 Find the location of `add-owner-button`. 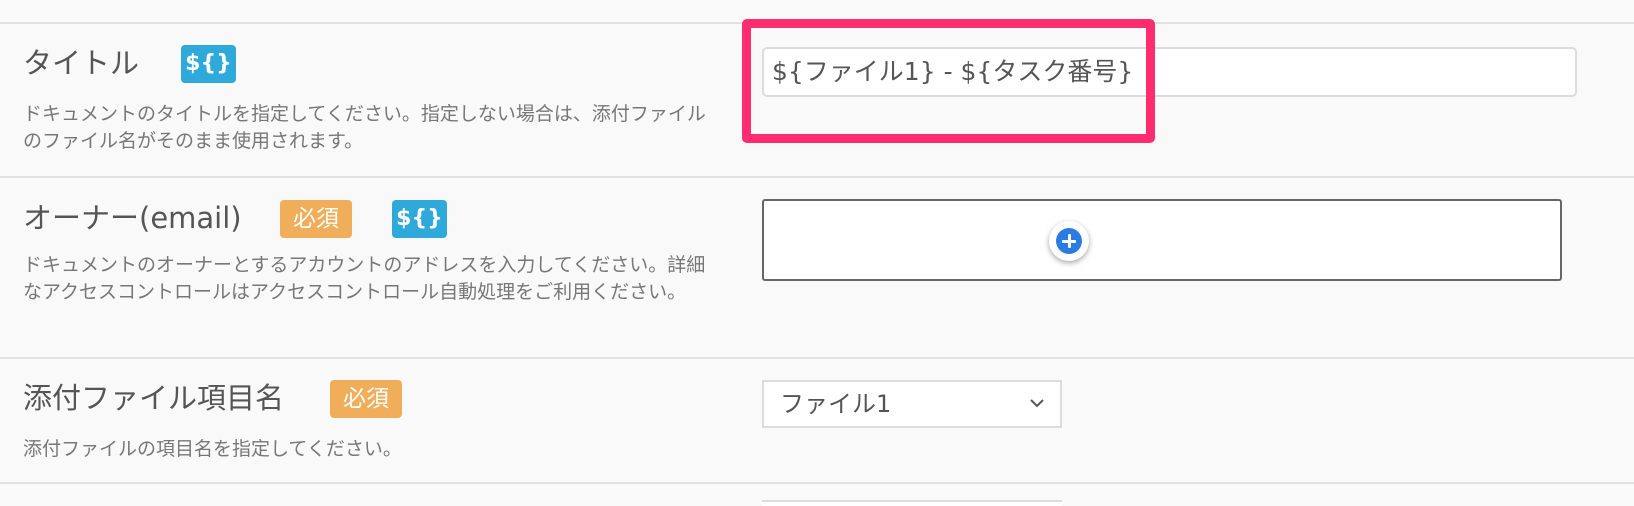

add-owner-button is located at coordinates (1069, 241).